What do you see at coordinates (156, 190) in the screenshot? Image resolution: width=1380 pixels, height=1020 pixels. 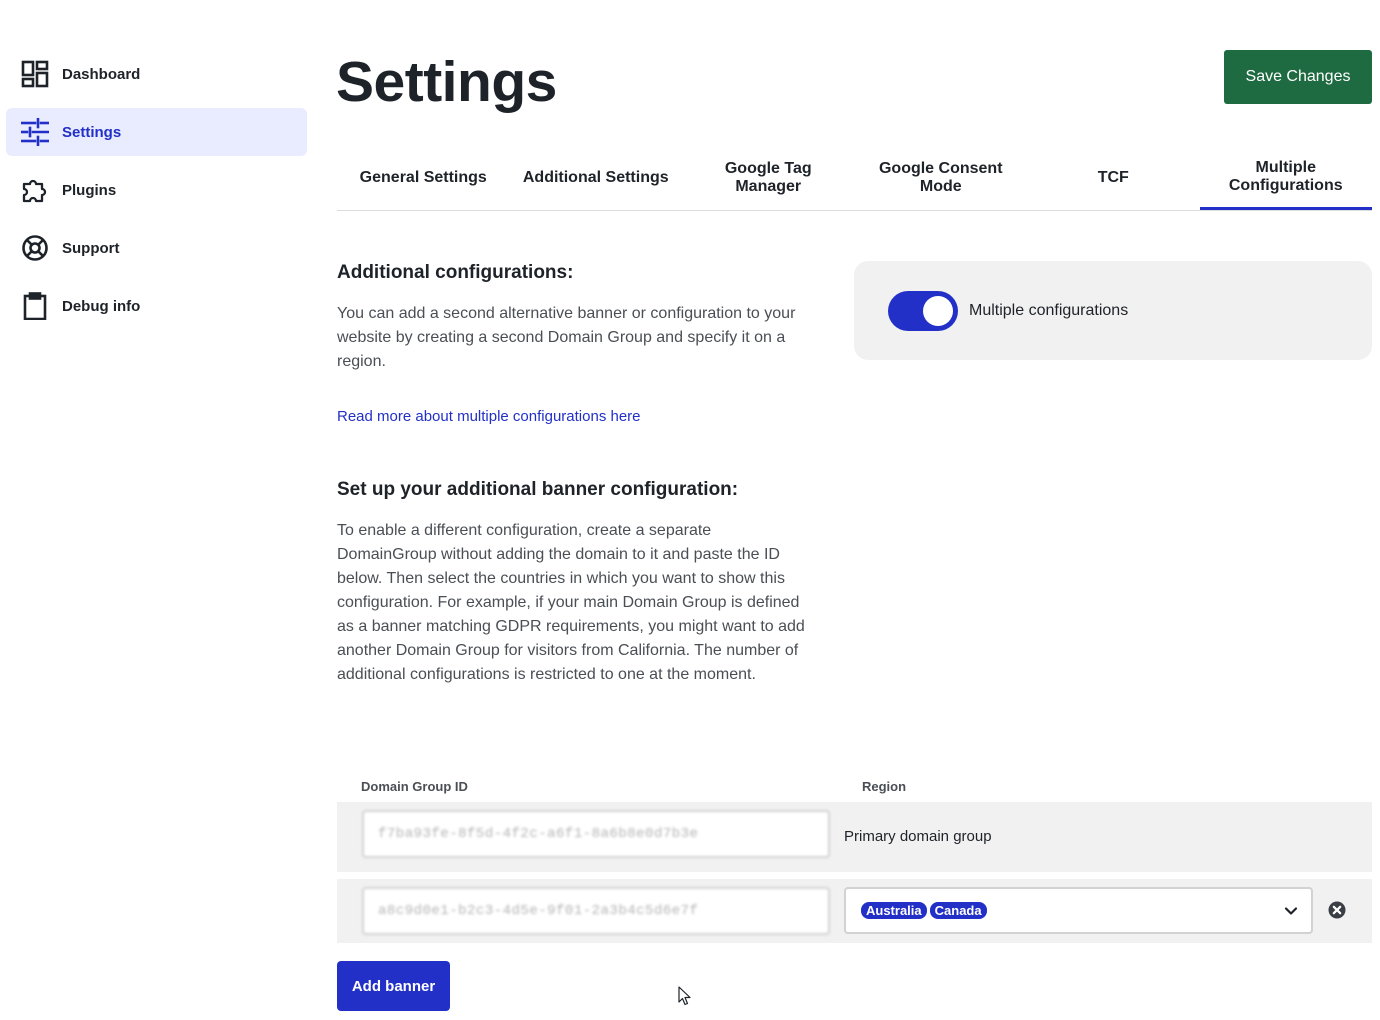 I see `sidebar-item-plugins: Plugins` at bounding box center [156, 190].